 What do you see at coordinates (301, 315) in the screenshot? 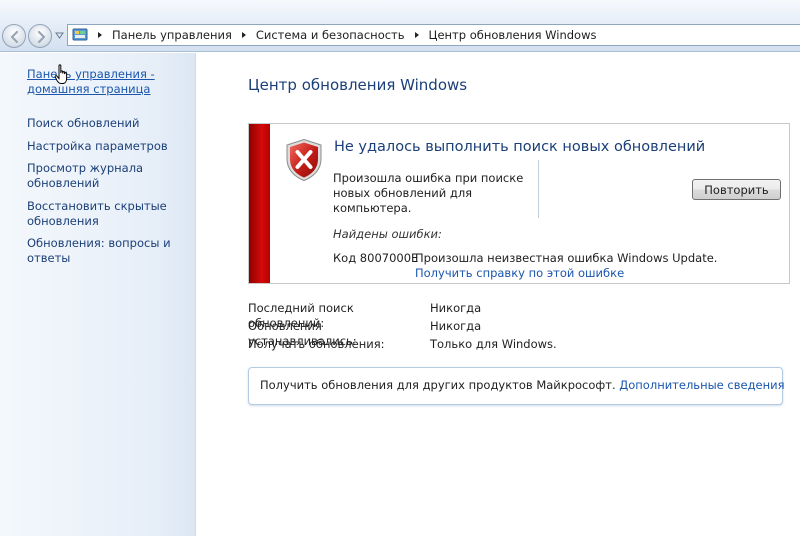
I see `status-label: Последний поиск обновлений:` at bounding box center [301, 315].